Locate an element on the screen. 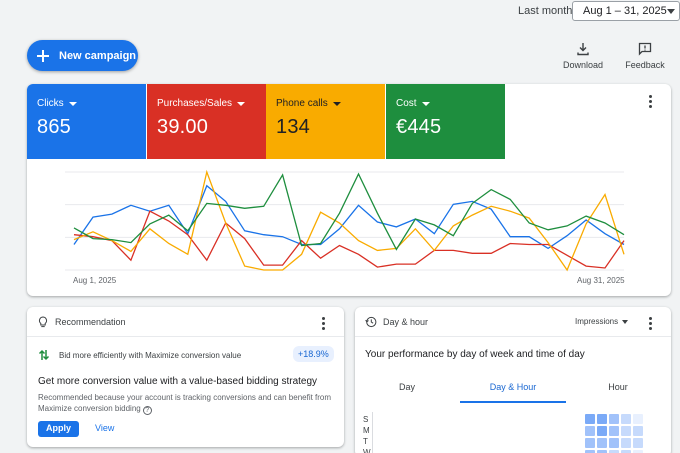  metric-tile-phone-calls: Phone calls 134 is located at coordinates (325, 121).